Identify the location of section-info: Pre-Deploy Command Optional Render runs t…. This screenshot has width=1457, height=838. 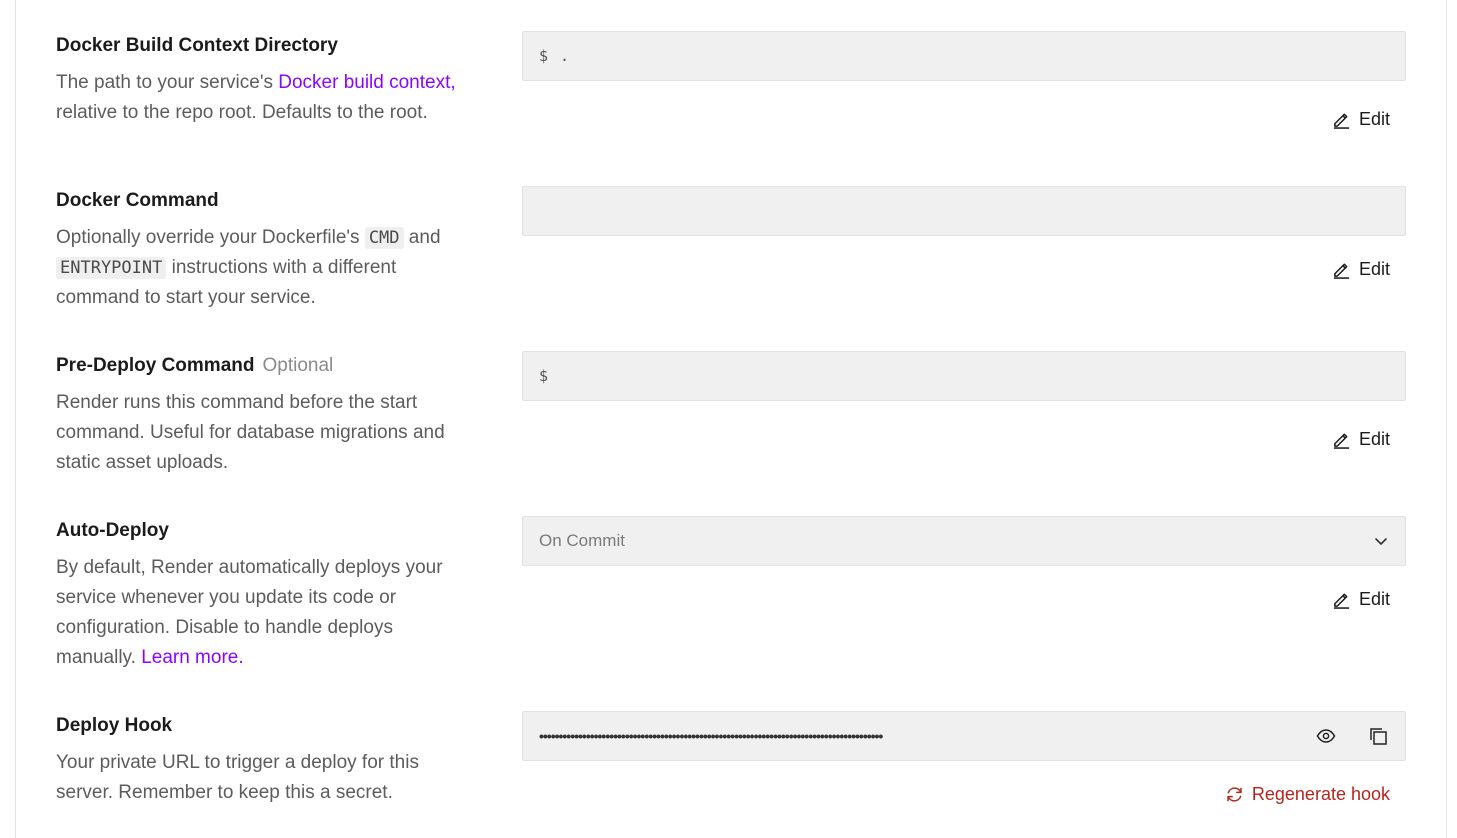
(266, 415).